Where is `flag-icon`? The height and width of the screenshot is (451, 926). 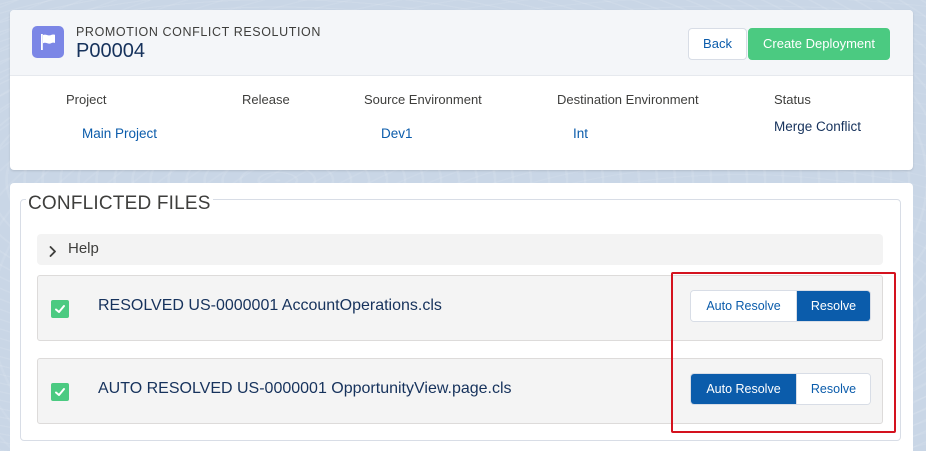
flag-icon is located at coordinates (48, 42).